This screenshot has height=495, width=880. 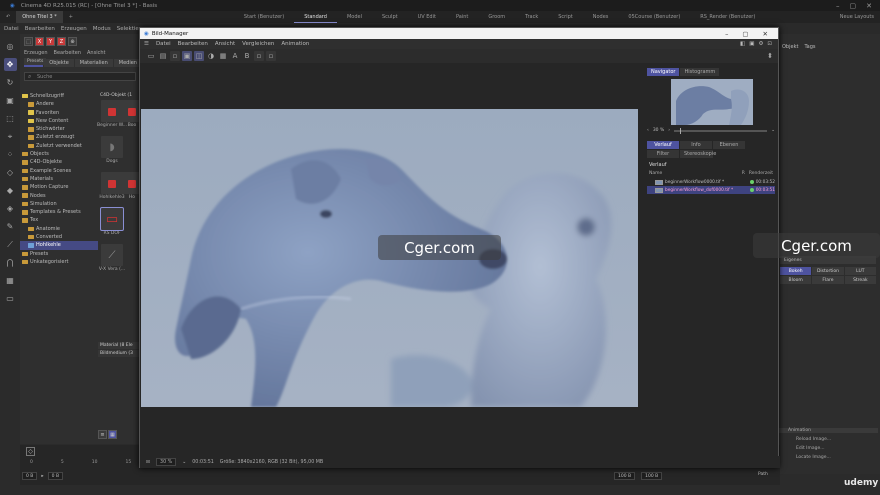 I want to click on max-frame-field: 100 B, so click(x=652, y=476).